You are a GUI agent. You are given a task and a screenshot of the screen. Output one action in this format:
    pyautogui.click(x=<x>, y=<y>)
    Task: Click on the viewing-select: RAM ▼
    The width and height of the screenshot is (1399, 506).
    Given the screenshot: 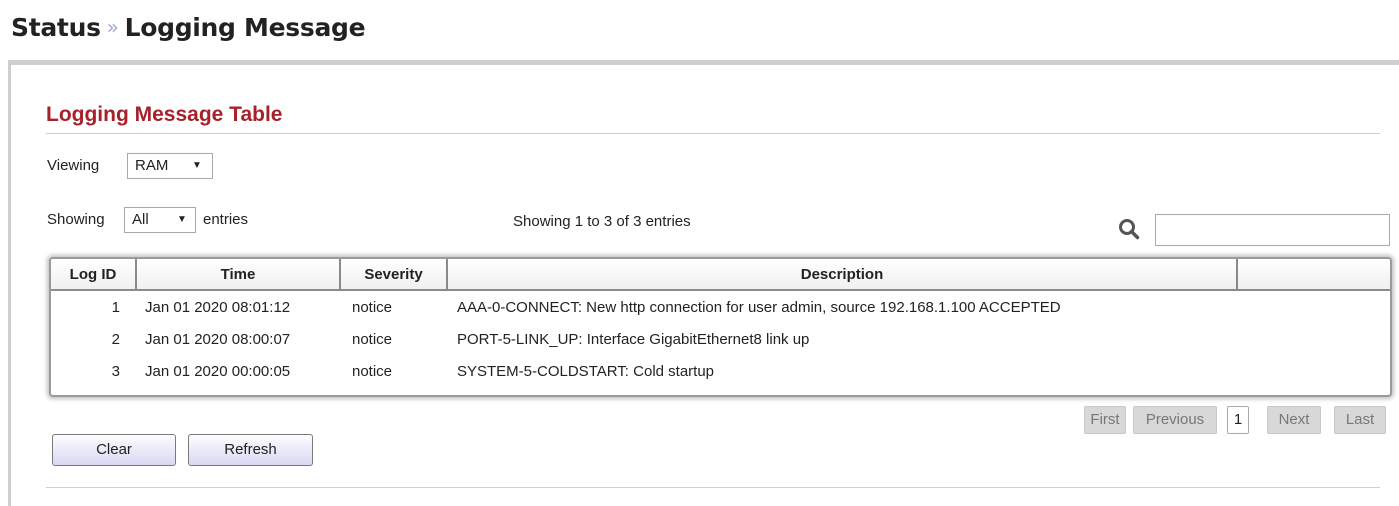 What is the action you would take?
    pyautogui.click(x=170, y=166)
    